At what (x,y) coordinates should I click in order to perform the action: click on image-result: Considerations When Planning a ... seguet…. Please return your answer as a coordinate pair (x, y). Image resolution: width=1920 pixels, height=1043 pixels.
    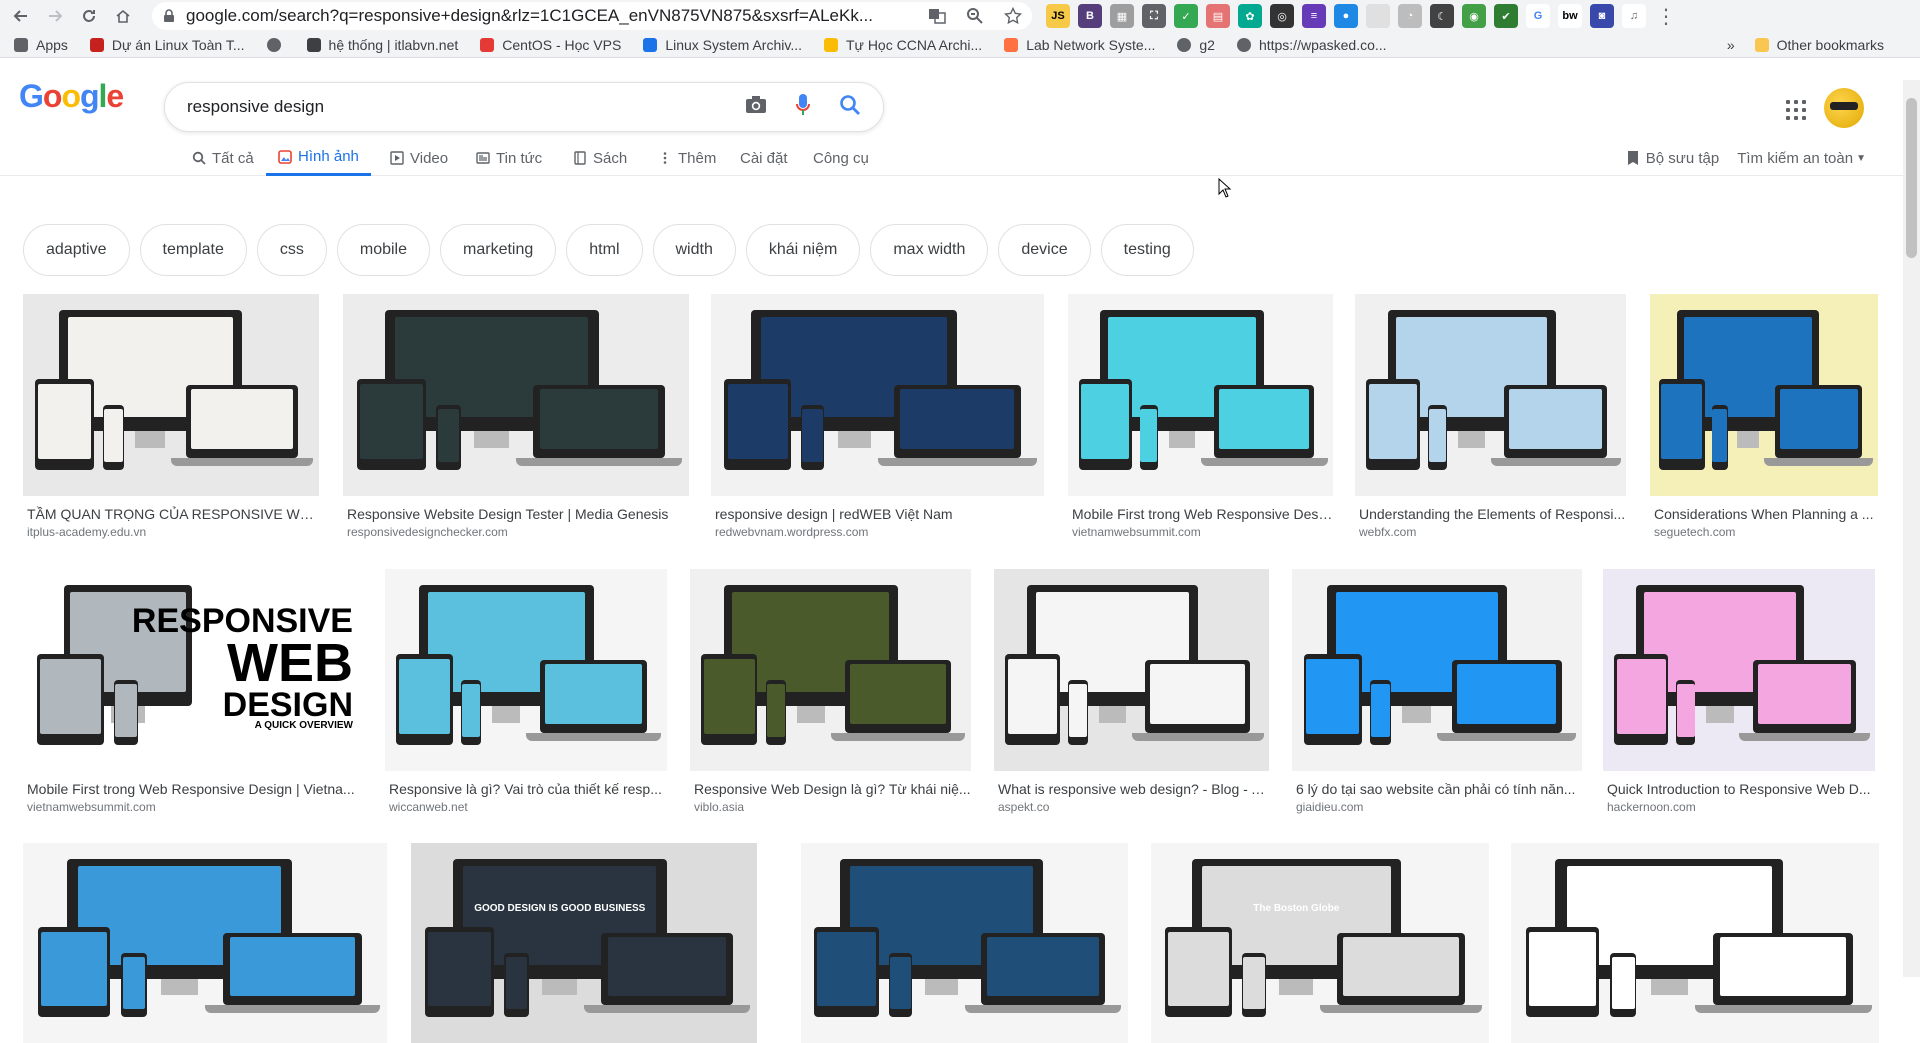
    Looking at the image, I should click on (1764, 416).